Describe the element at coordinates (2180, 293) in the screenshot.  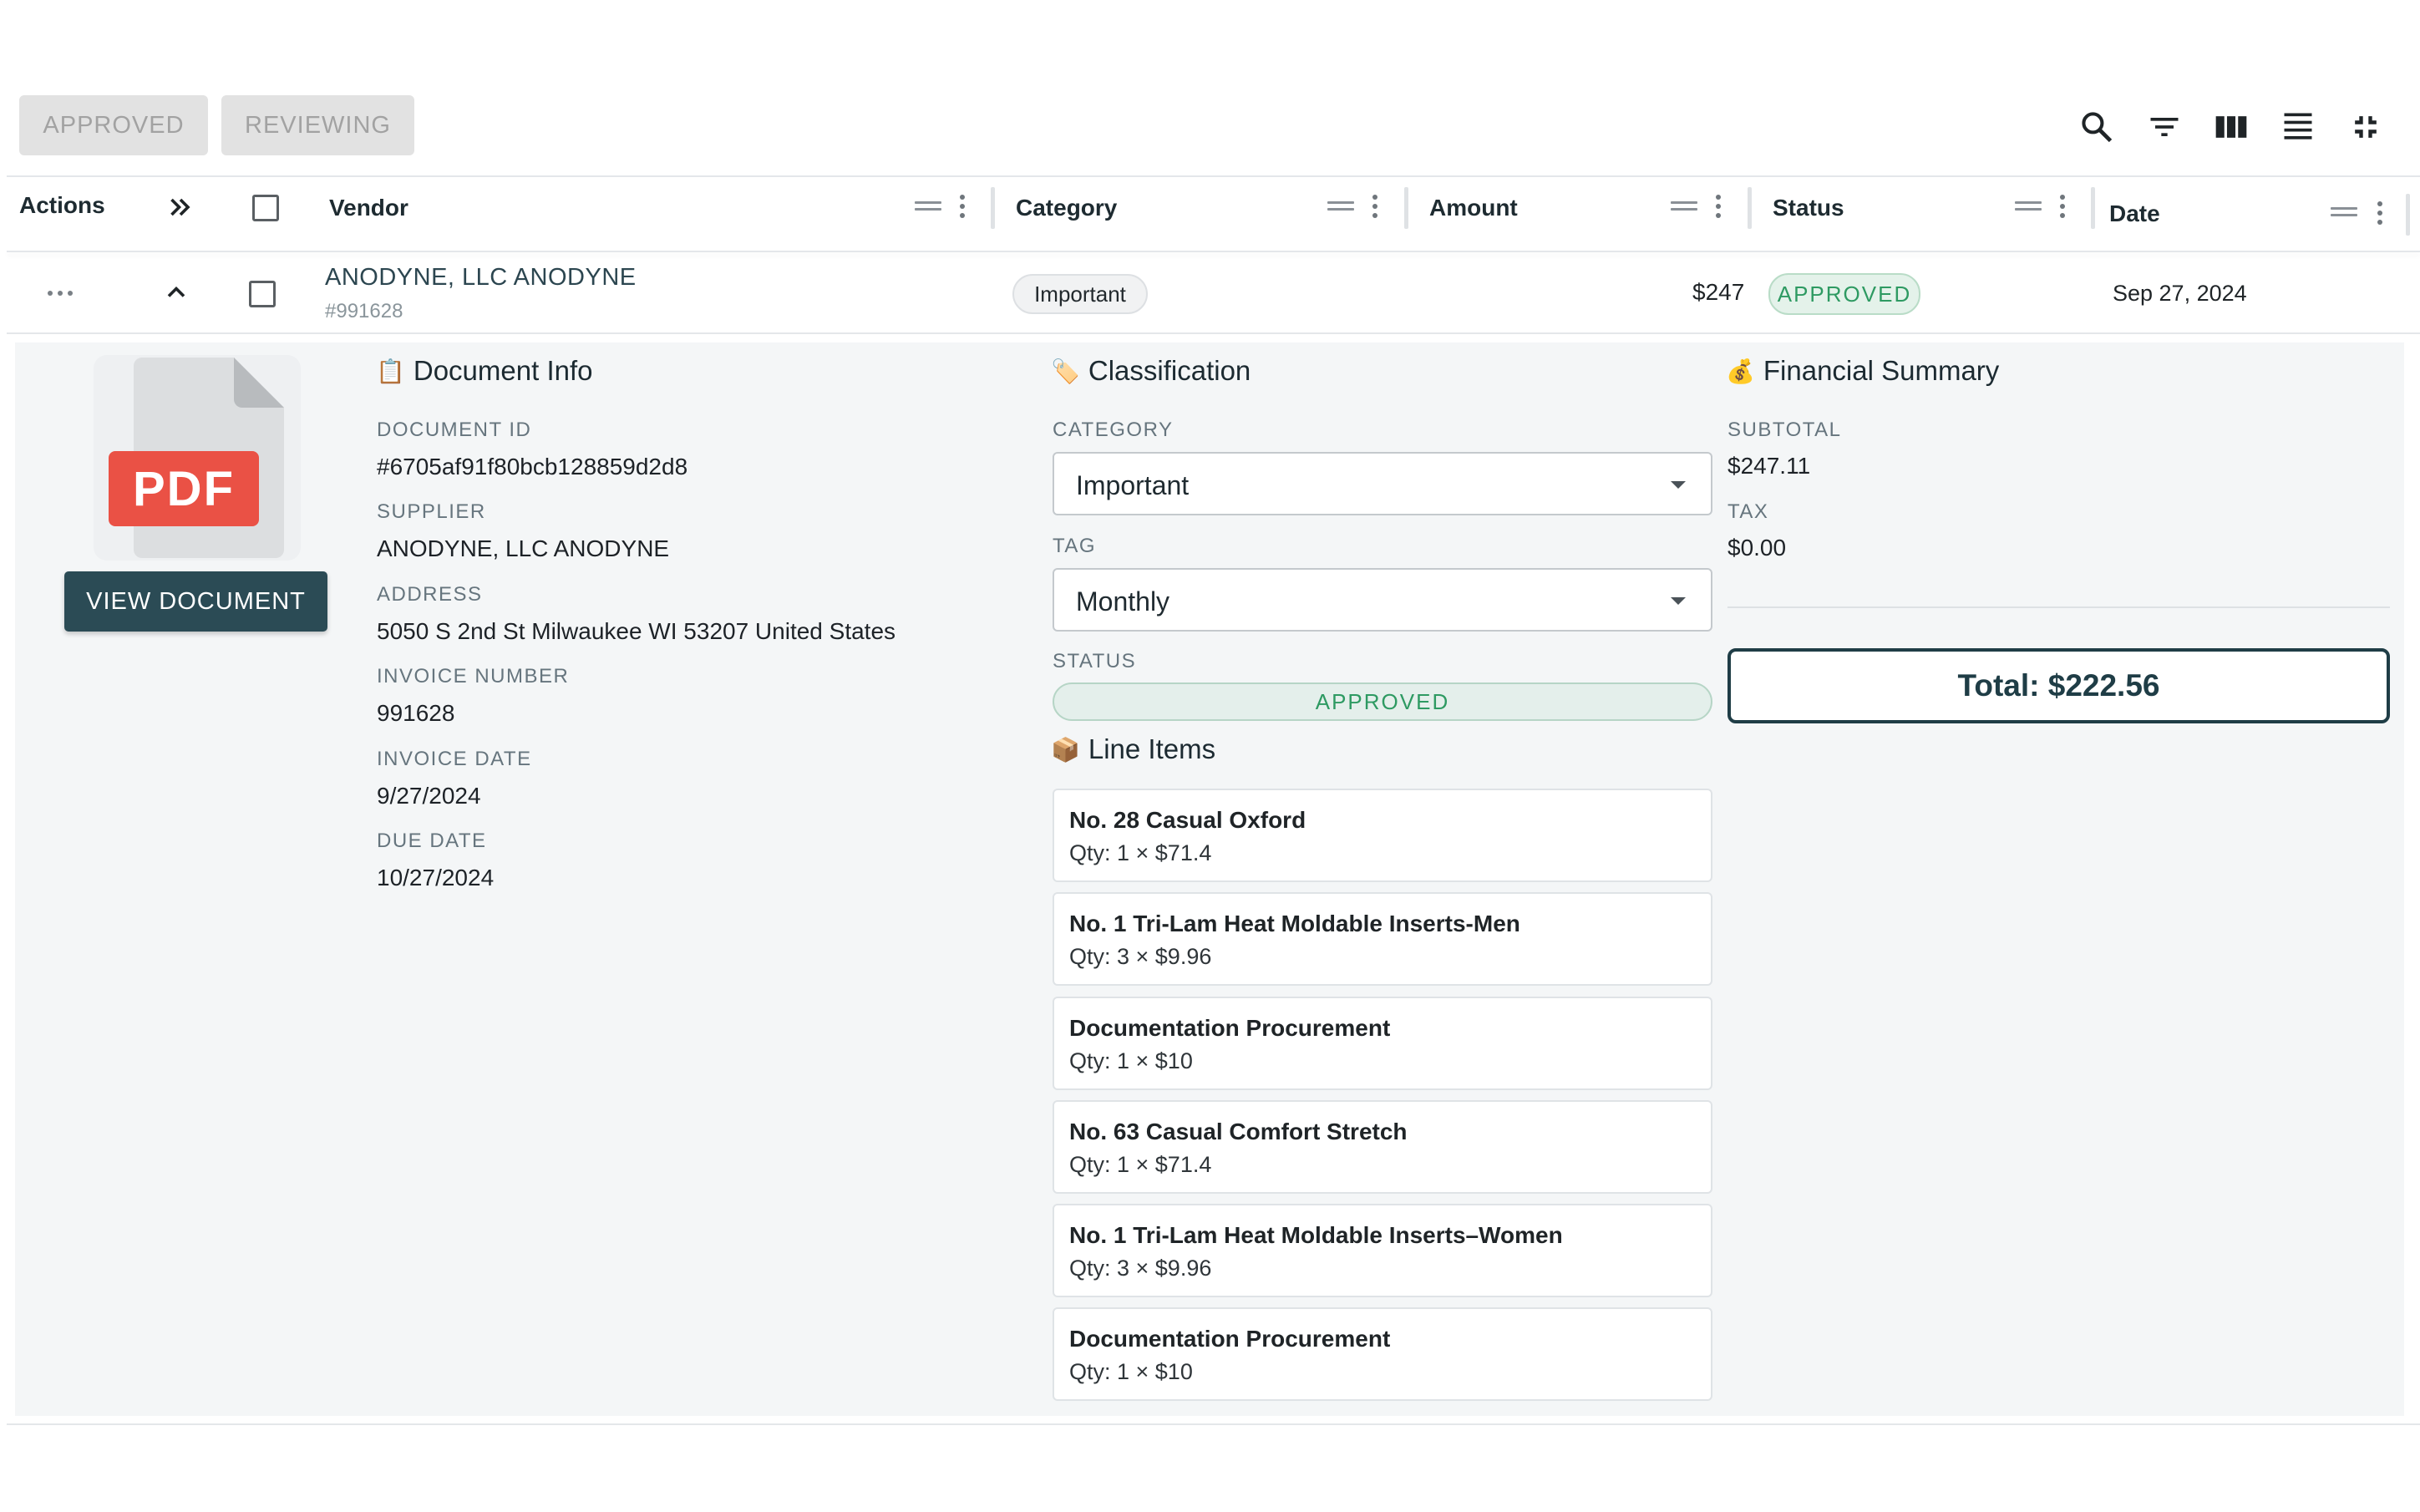
I see `date-cell: Sep 27, 2024` at that location.